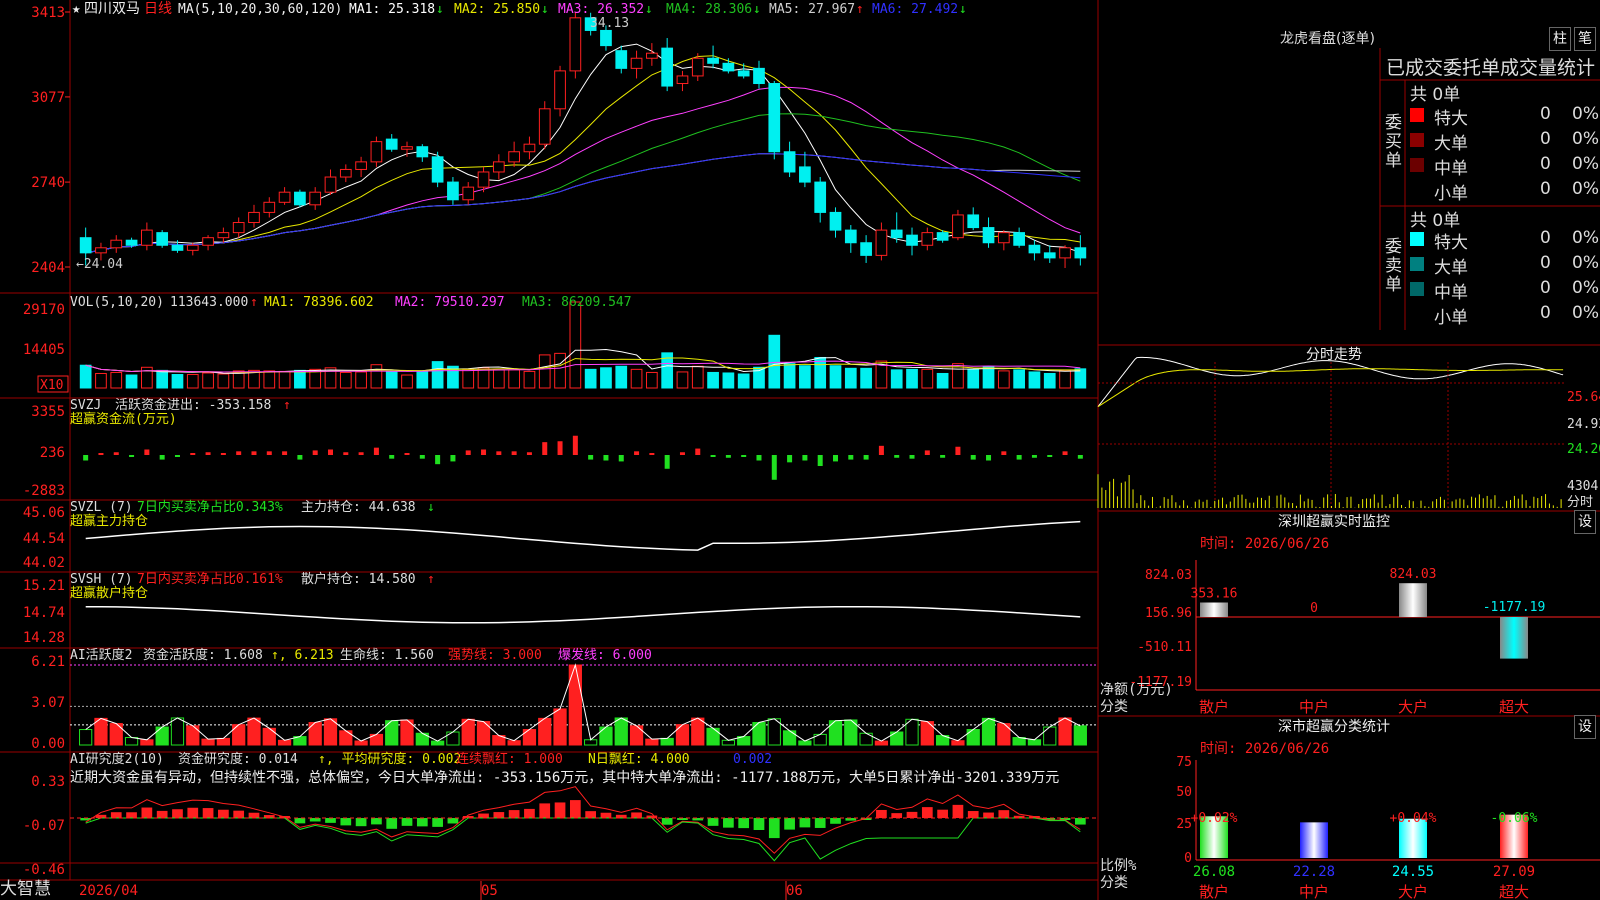 Image resolution: width=1600 pixels, height=900 pixels. Describe the element at coordinates (1583, 424) in the screenshot. I see `intraday-price-tick: 24.92` at that location.